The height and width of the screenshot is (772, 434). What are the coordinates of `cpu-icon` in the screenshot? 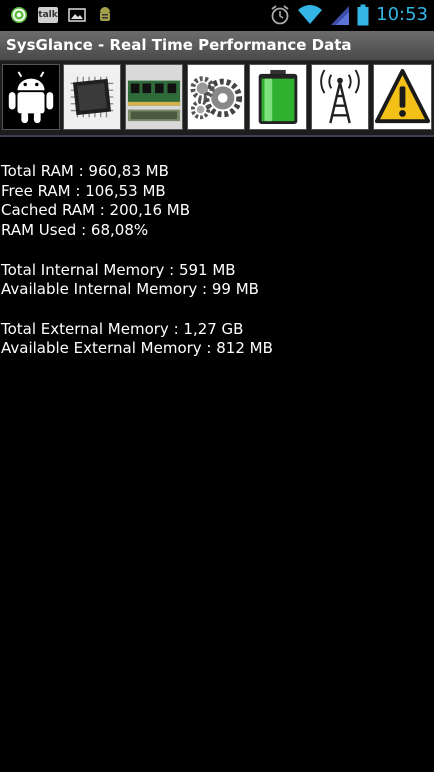 It's located at (92, 97).